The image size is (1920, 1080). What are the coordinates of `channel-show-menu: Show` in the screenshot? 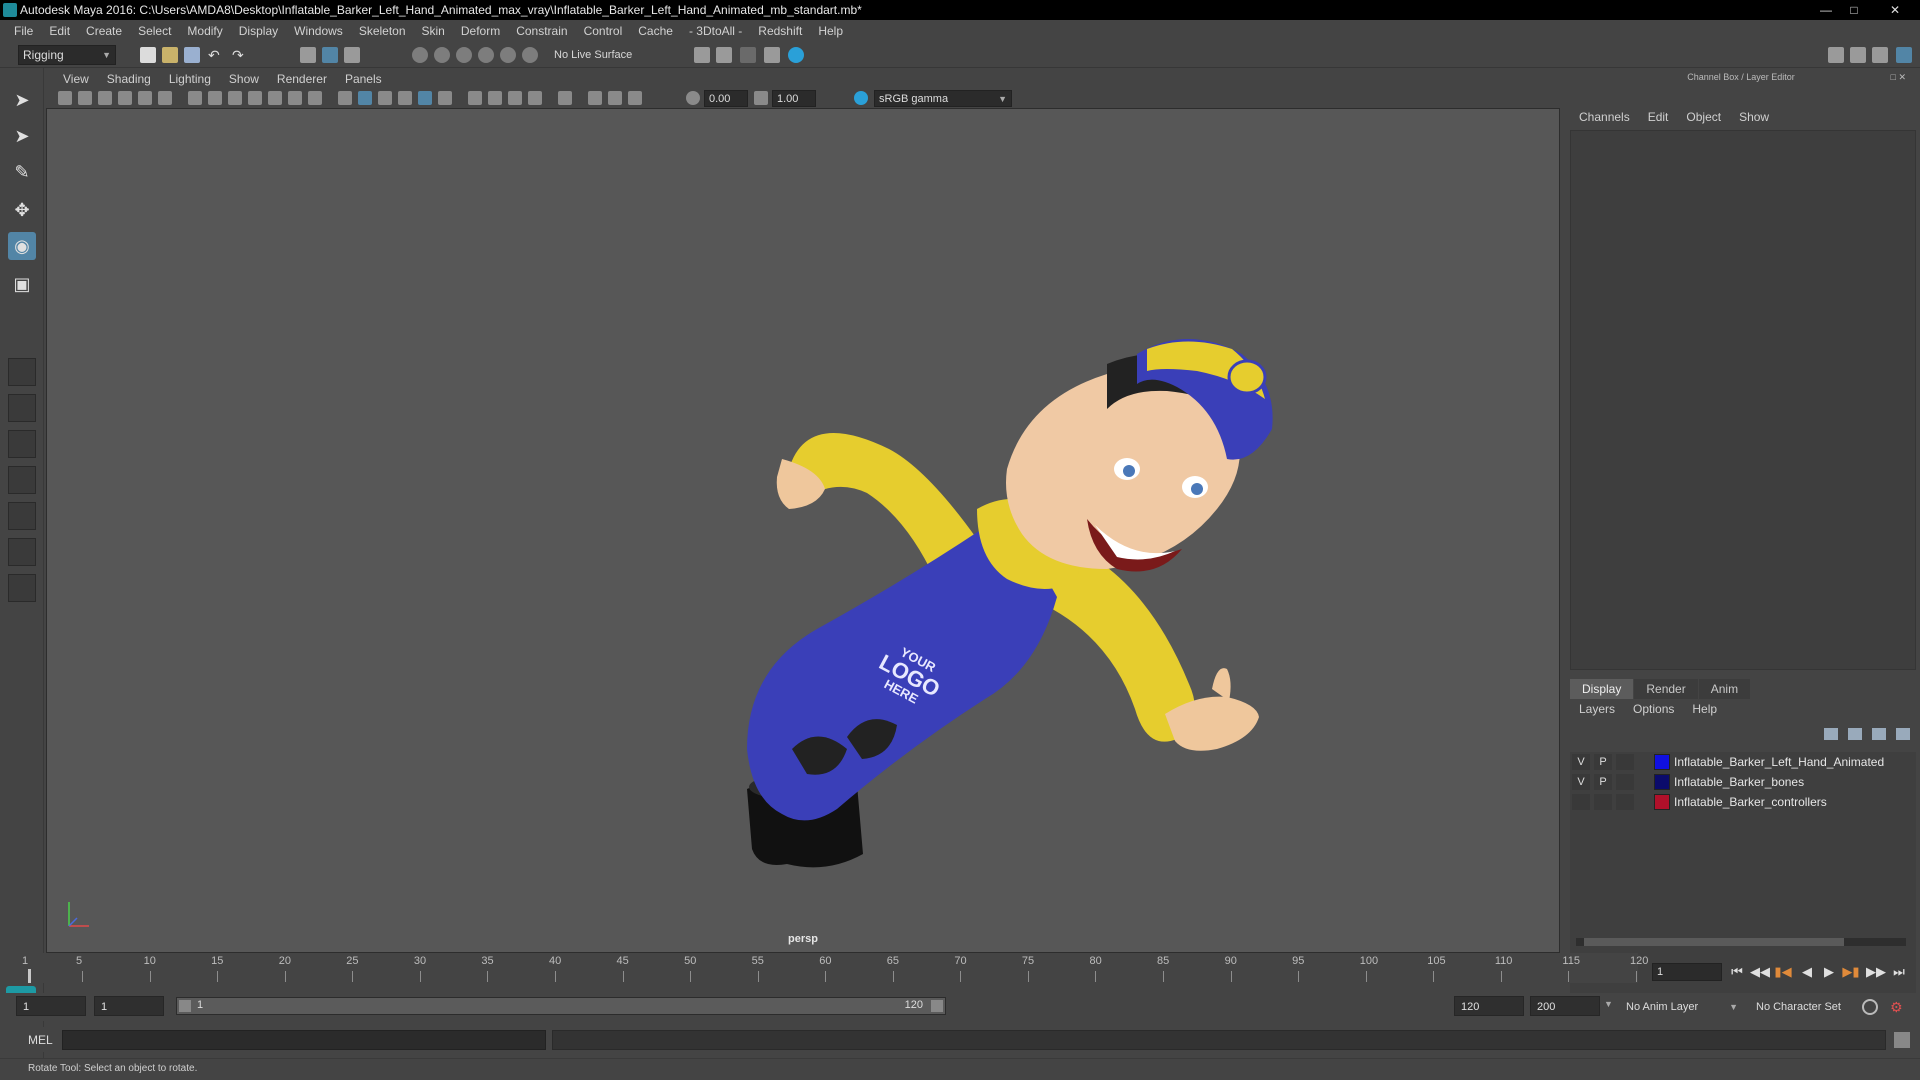 It's located at (1754, 117).